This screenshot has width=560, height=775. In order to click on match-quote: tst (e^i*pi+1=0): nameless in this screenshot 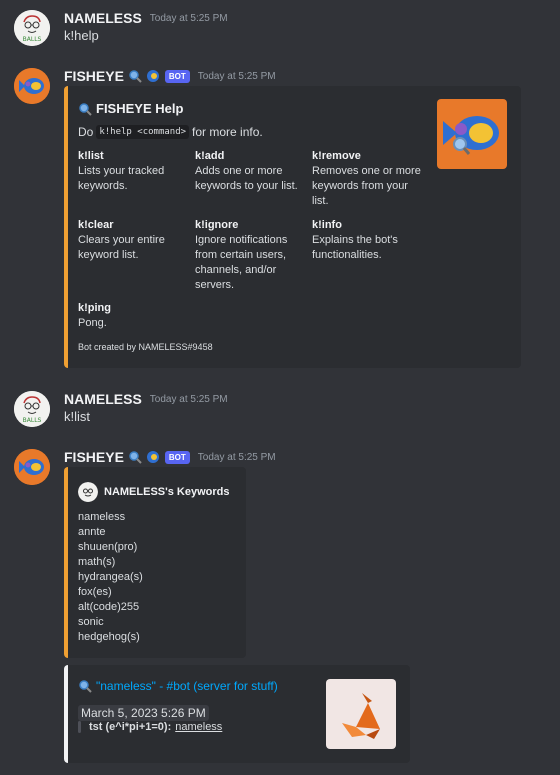, I will do `click(150, 727)`.